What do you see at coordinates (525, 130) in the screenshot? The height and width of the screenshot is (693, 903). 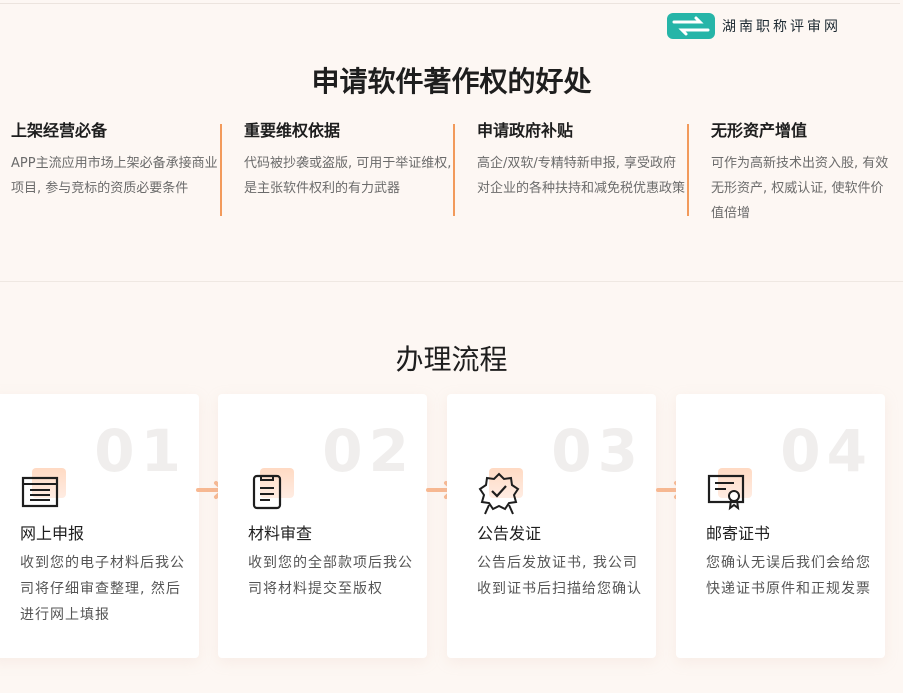 I see `benefit-title: 申请政府补贴` at bounding box center [525, 130].